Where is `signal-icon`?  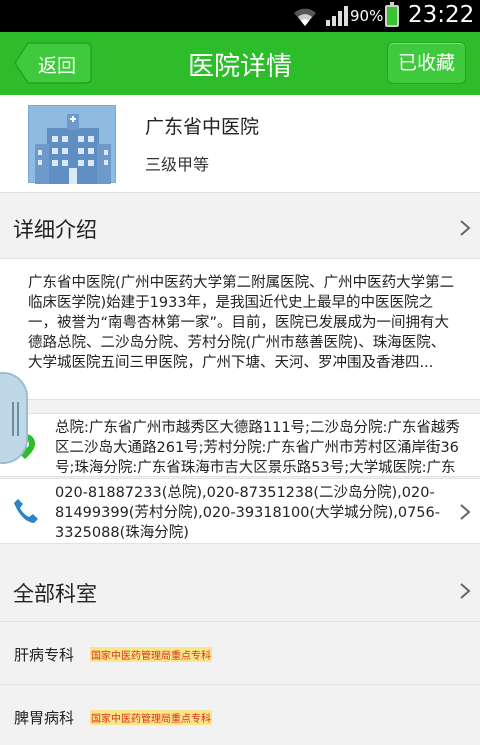 signal-icon is located at coordinates (337, 16).